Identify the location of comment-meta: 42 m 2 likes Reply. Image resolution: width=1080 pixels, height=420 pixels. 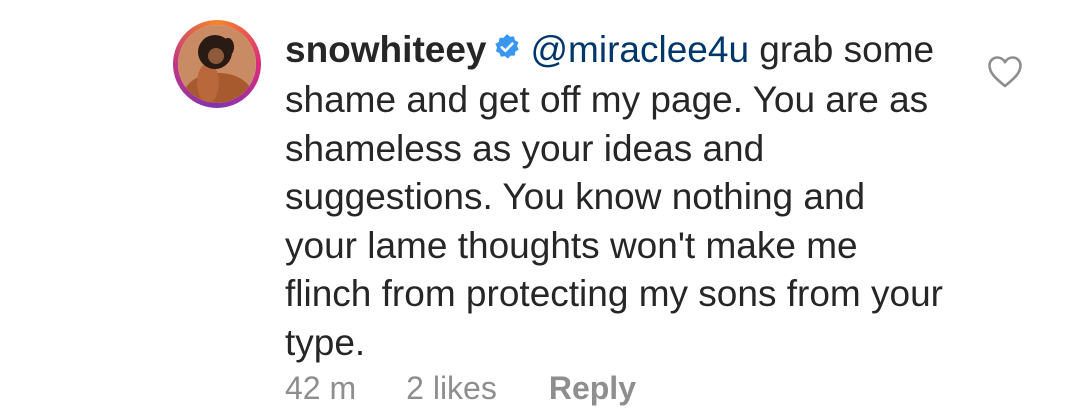
(460, 388).